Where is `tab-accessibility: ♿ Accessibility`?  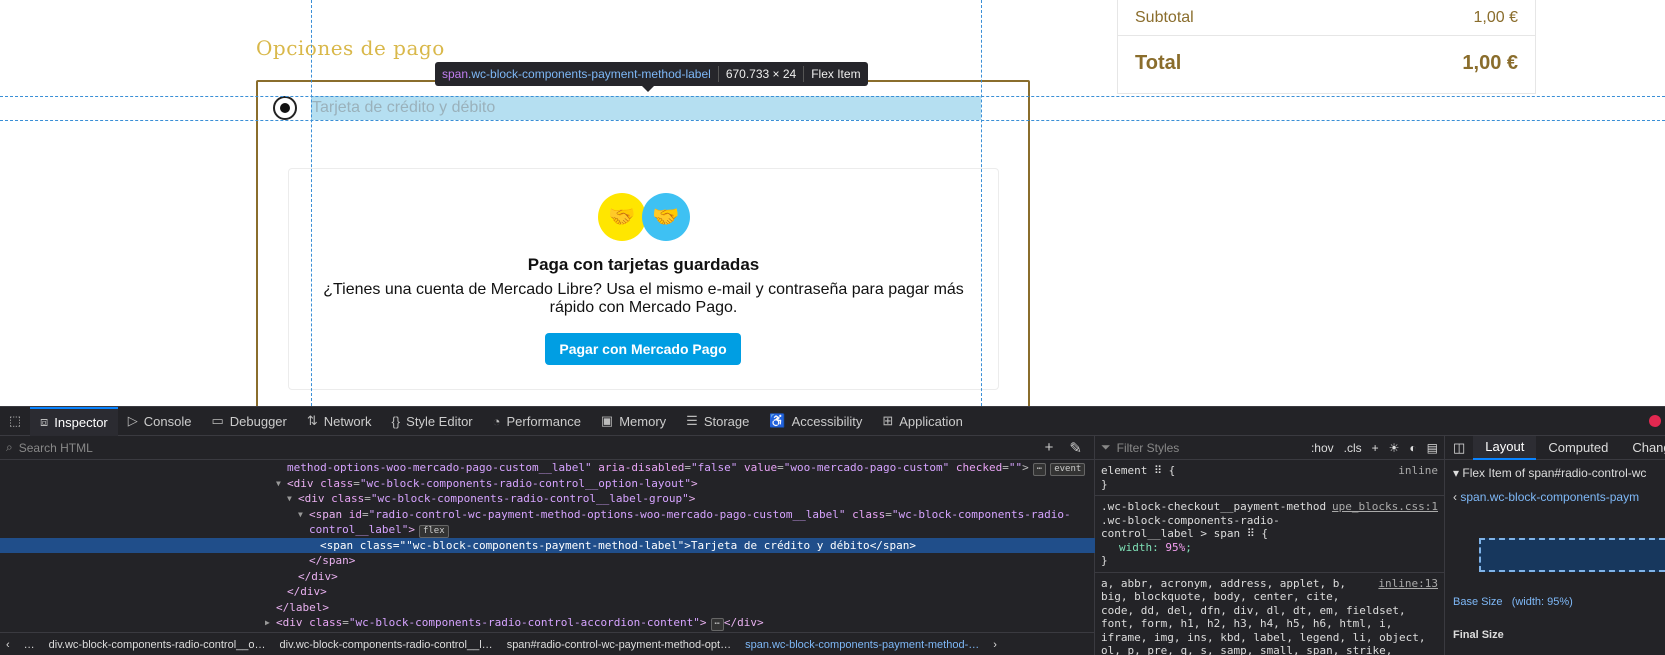 tab-accessibility: ♿ Accessibility is located at coordinates (815, 421).